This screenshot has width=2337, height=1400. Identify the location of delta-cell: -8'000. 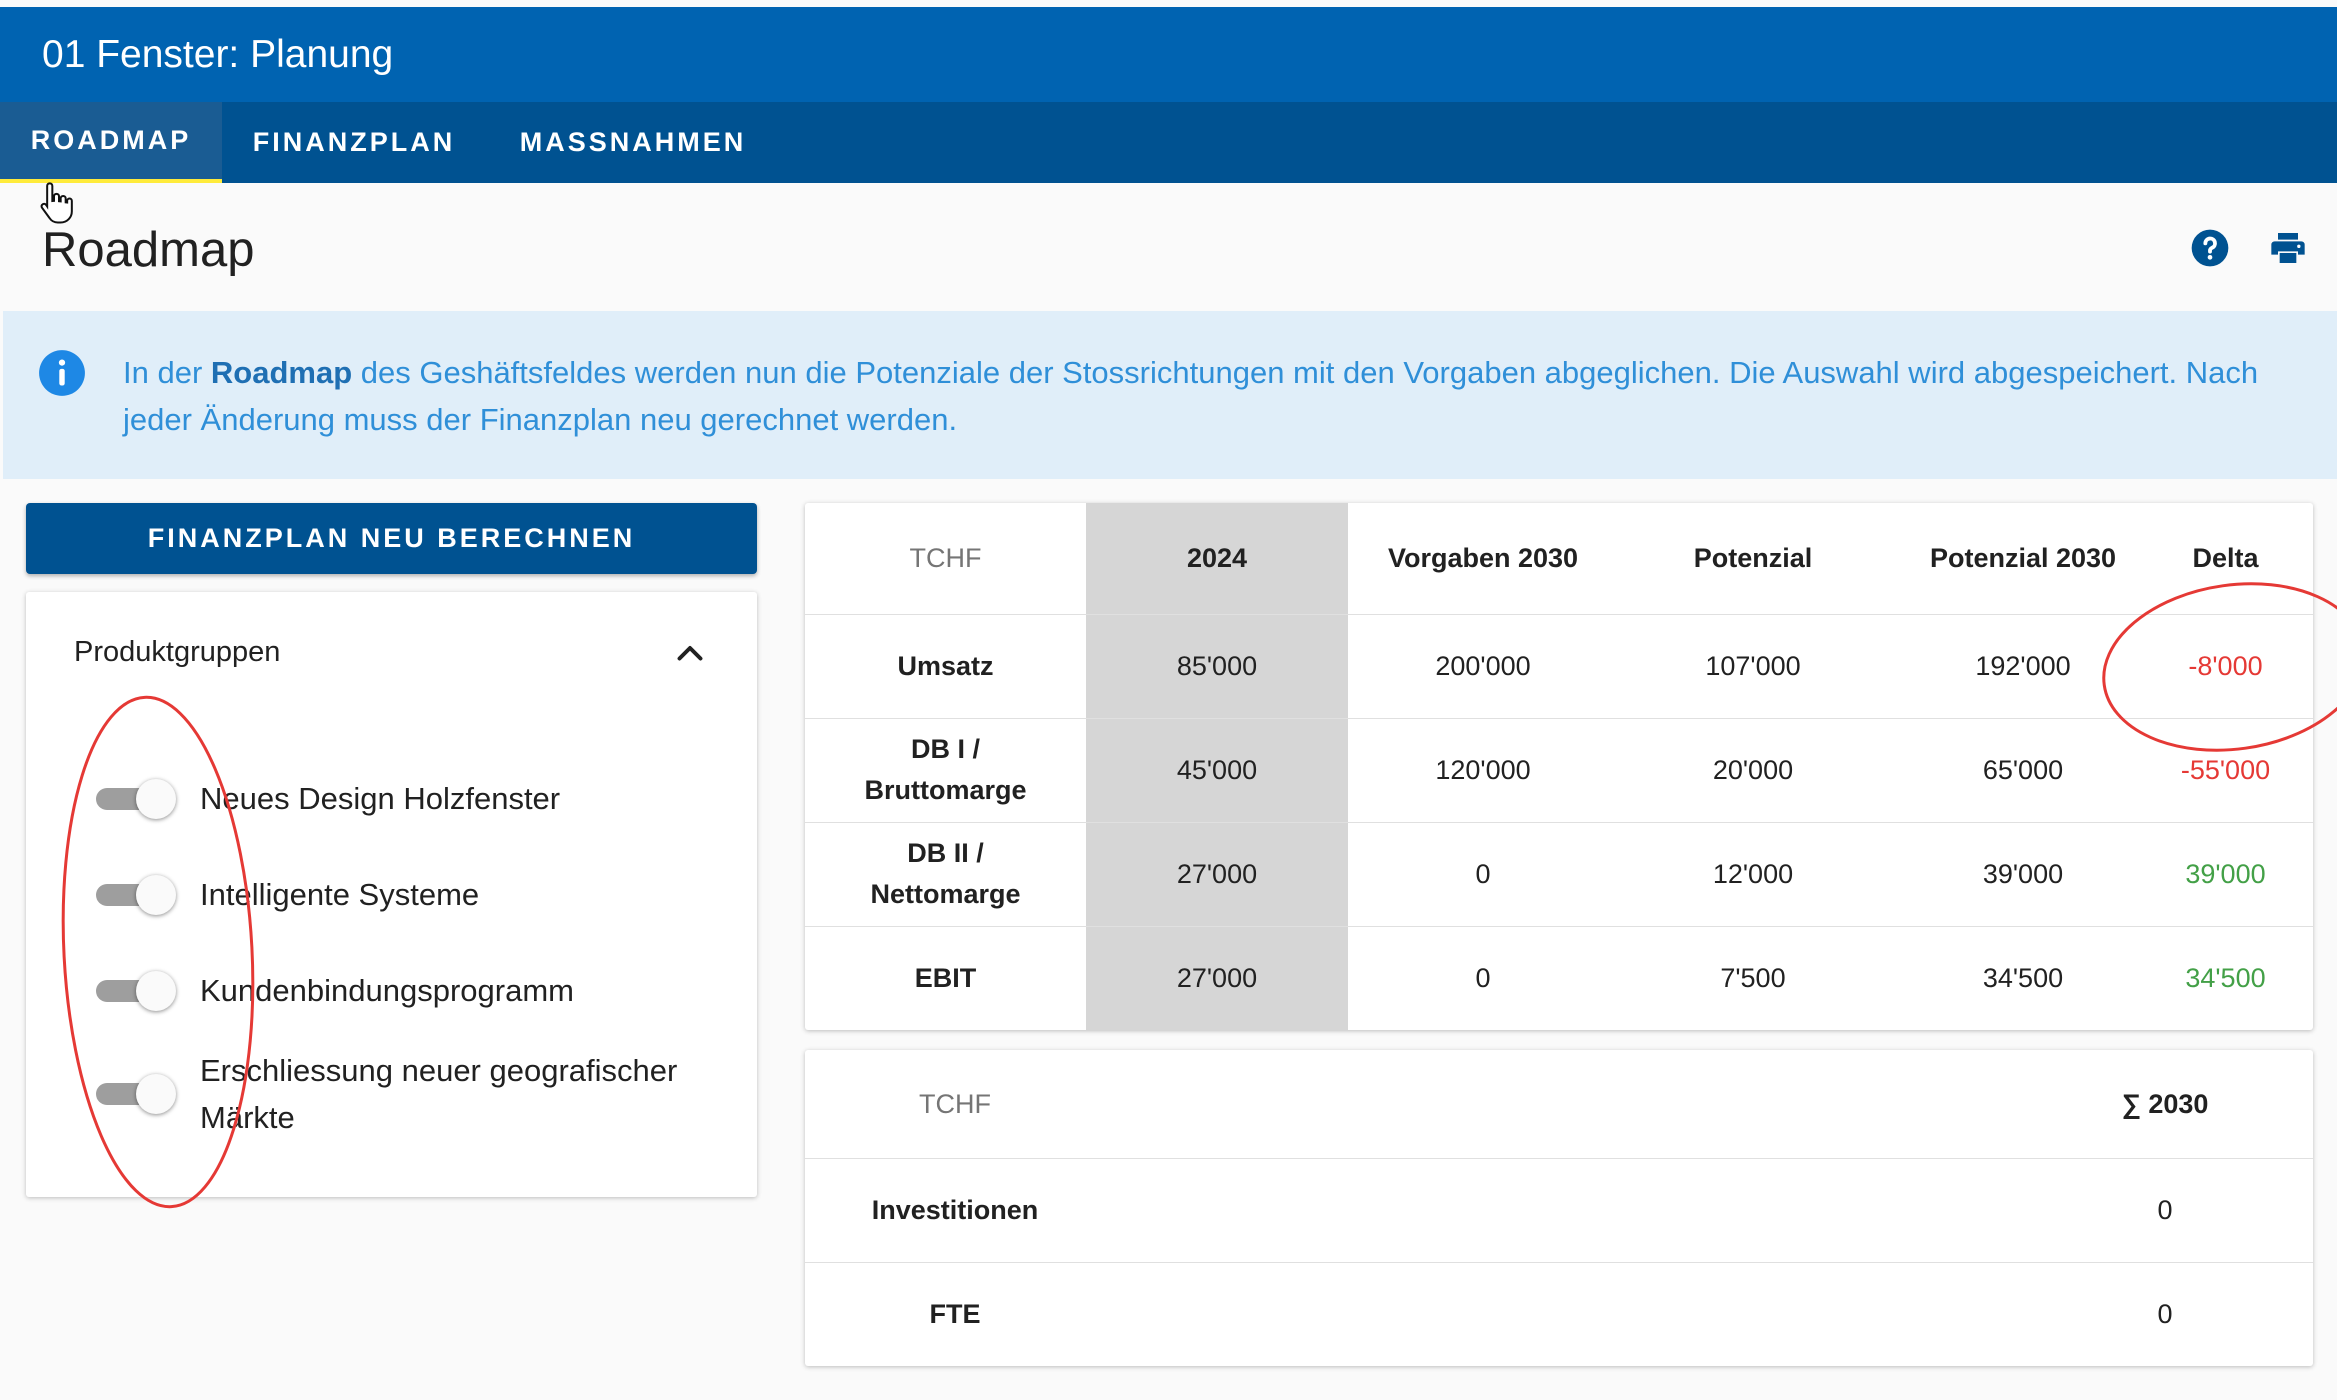
(2225, 665).